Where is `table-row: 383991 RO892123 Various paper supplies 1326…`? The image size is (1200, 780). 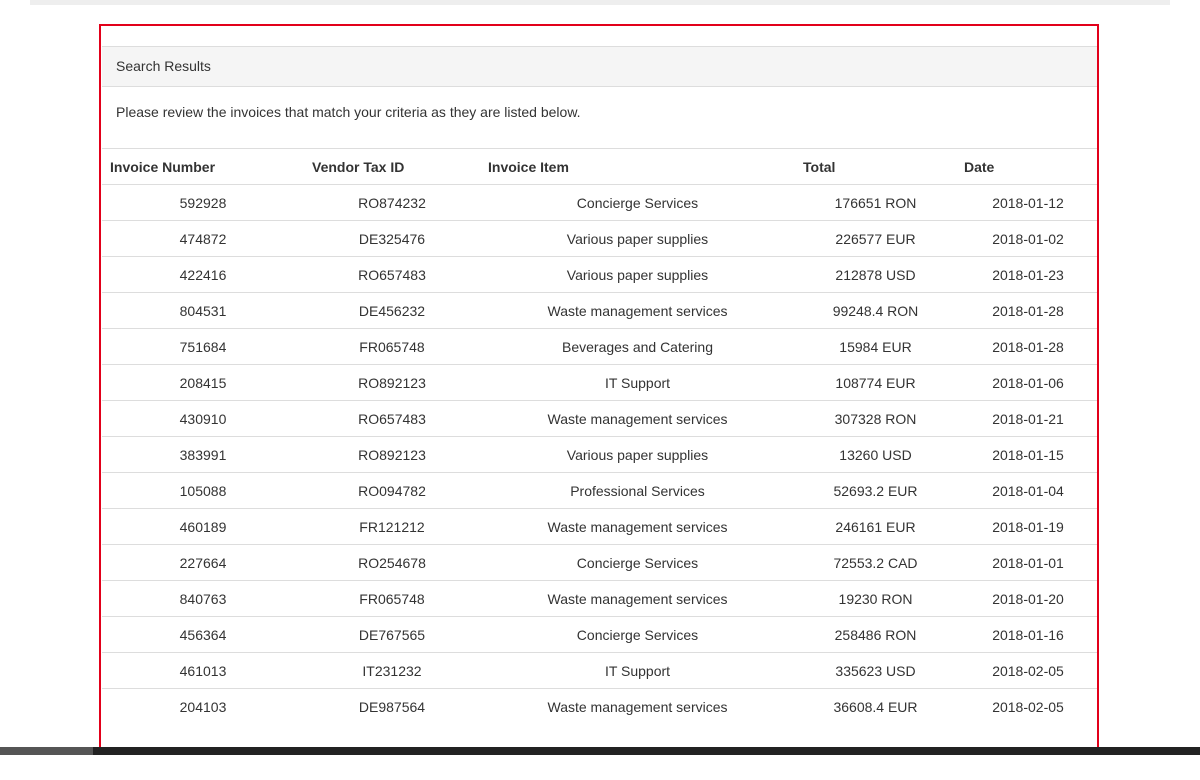 table-row: 383991 RO892123 Various paper supplies 1326… is located at coordinates (599, 454).